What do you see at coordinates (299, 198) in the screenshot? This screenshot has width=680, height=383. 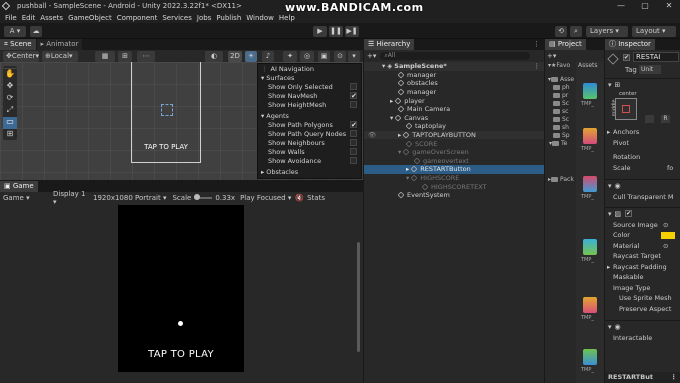 I see `mute-audio-icon: 🔇` at bounding box center [299, 198].